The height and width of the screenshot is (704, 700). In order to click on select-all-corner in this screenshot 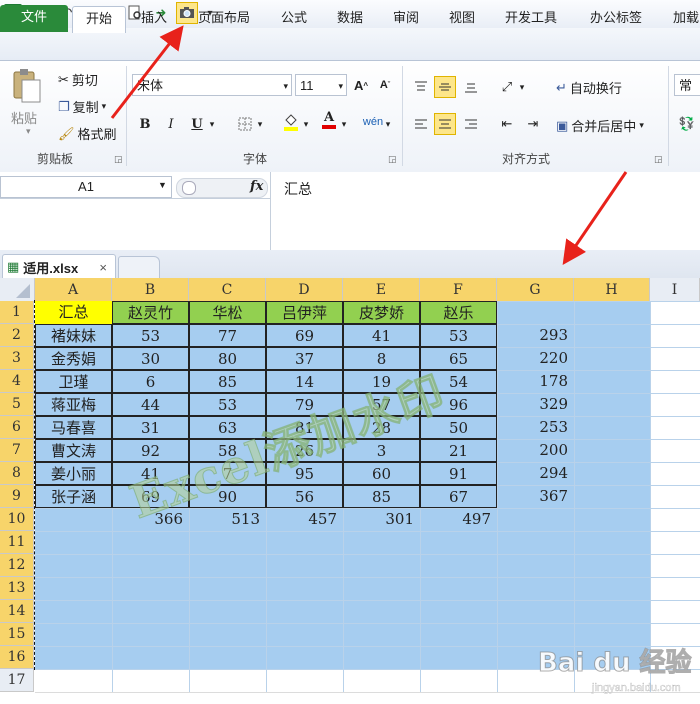, I will do `click(17, 290)`.